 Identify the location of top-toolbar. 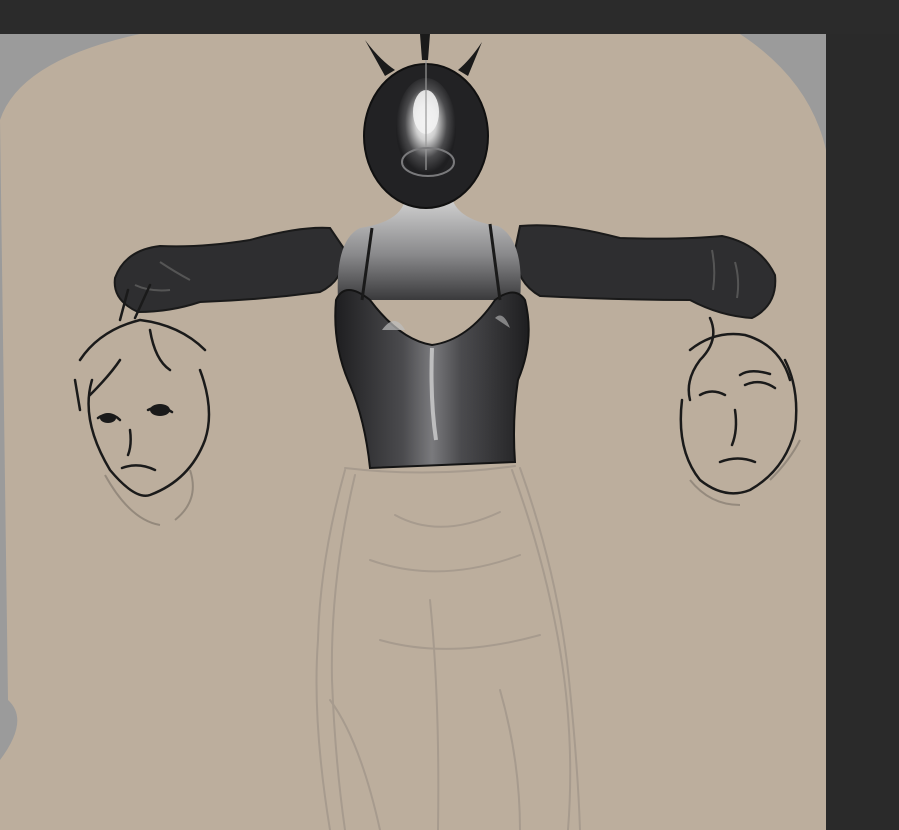
(449, 17).